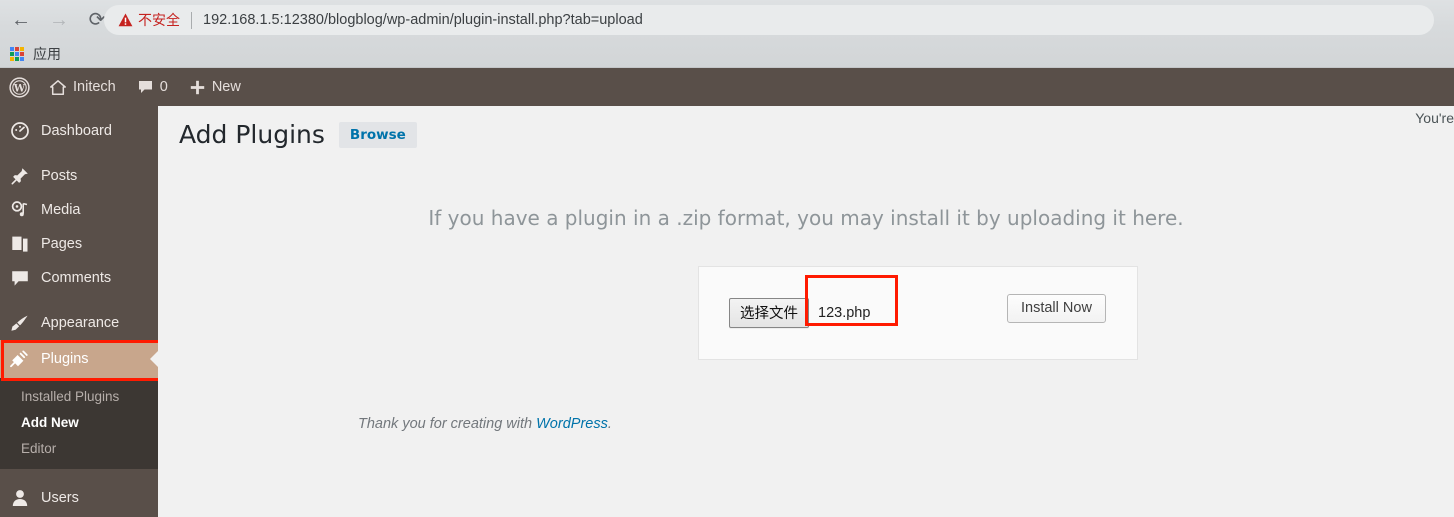  Describe the element at coordinates (19, 359) in the screenshot. I see `plug-icon` at that location.